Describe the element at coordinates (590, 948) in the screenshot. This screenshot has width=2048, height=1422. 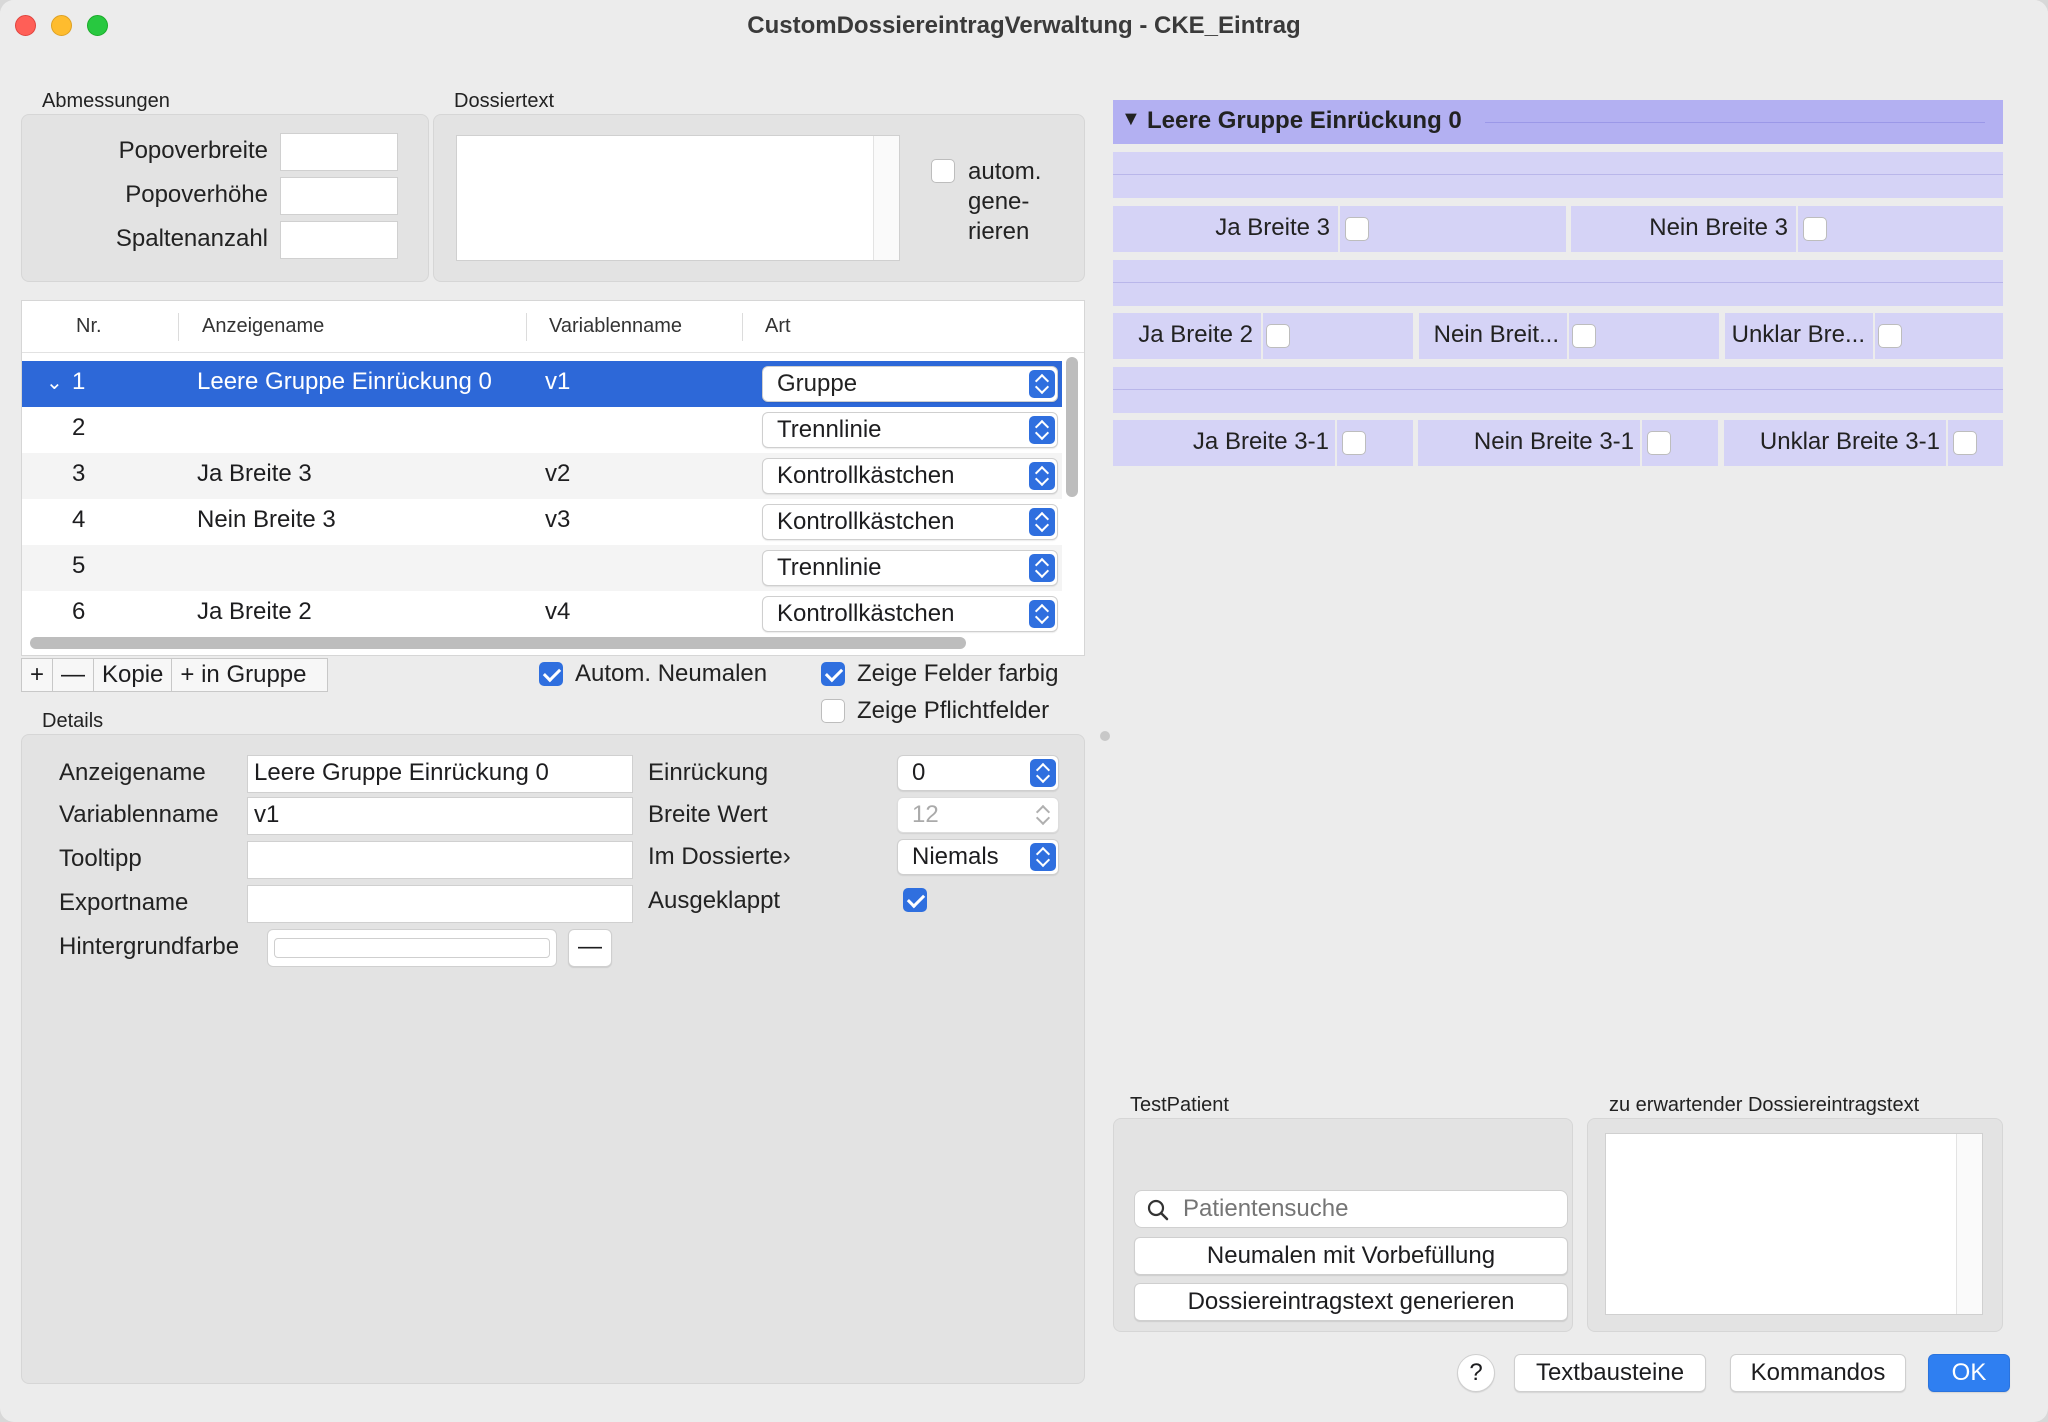
I see `clear-color-button: —` at that location.